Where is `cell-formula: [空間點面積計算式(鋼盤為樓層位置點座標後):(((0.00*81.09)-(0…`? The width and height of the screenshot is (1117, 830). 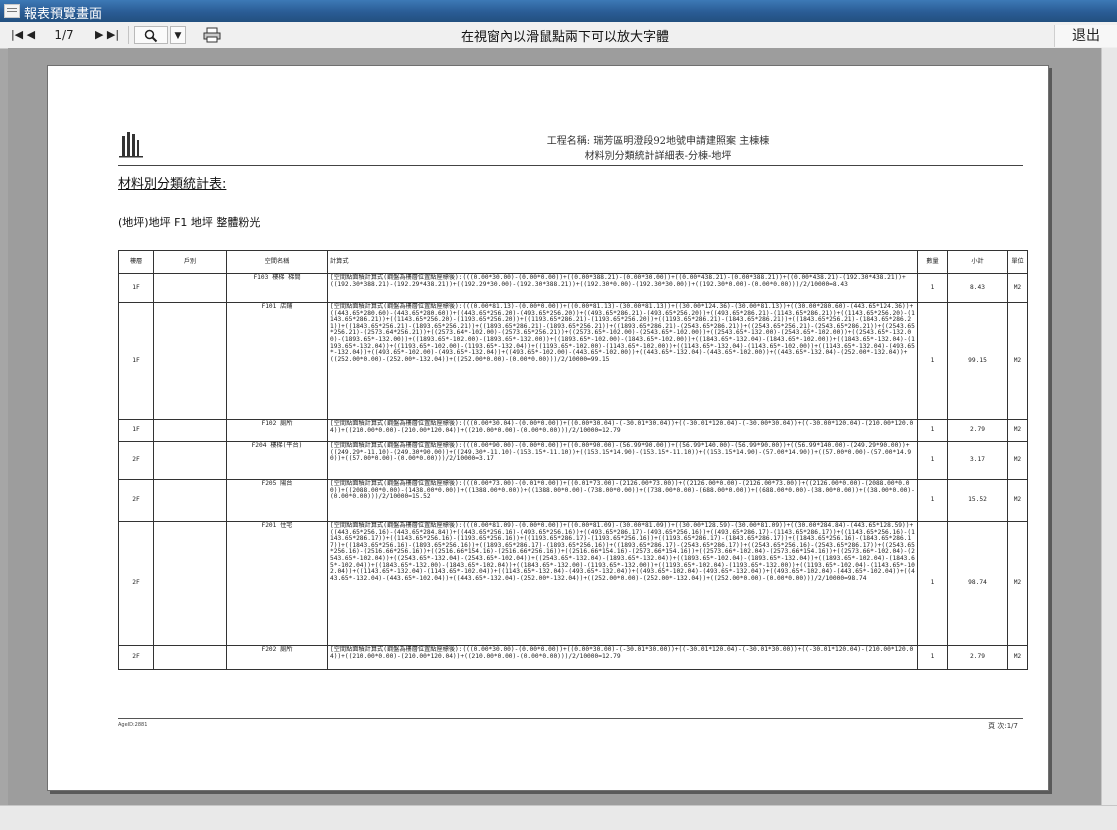
cell-formula: [空間點面積計算式(鋼盤為樓層位置點座標後):(((0.00*81.09)-(0… is located at coordinates (622, 583).